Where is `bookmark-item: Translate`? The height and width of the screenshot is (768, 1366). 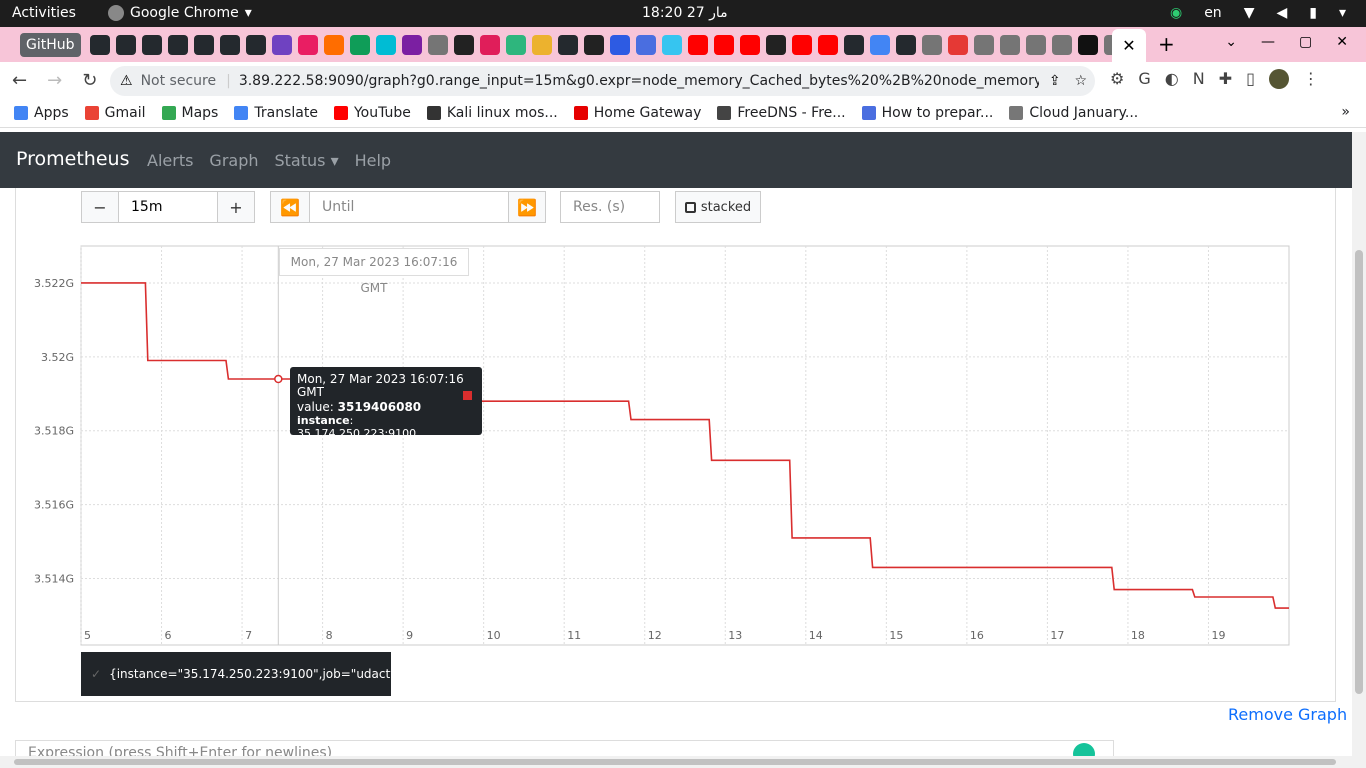 bookmark-item: Translate is located at coordinates (276, 113).